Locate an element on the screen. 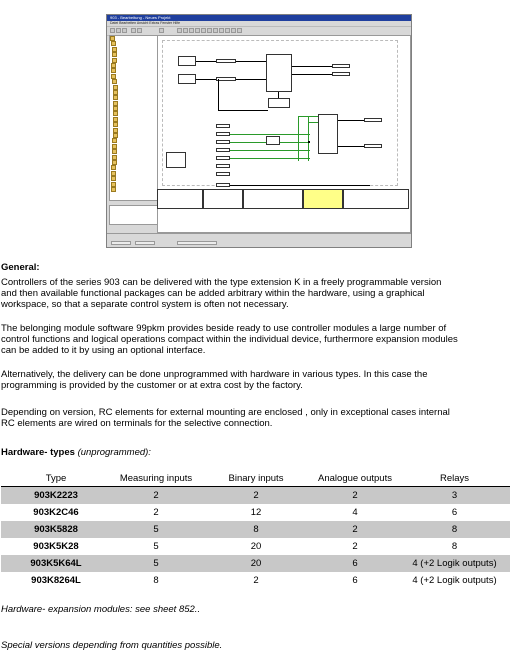  cell-binary-inputs: 12 is located at coordinates (256, 512).